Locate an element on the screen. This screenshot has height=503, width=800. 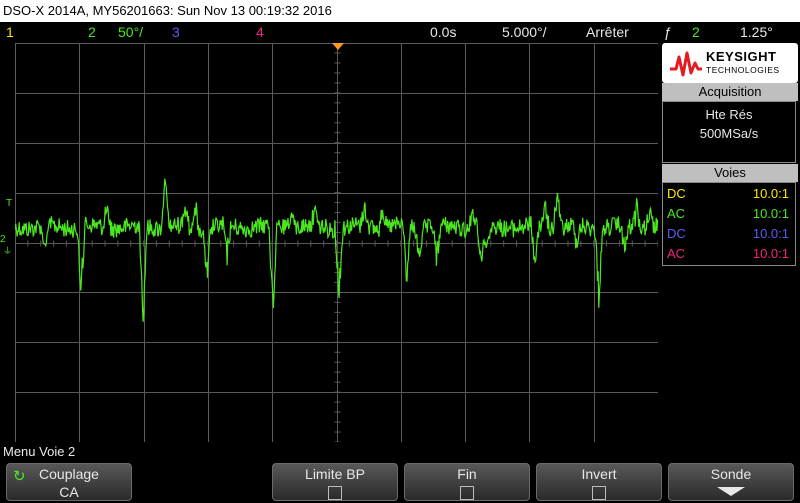
trigger-slope-icon: ƒ is located at coordinates (668, 32).